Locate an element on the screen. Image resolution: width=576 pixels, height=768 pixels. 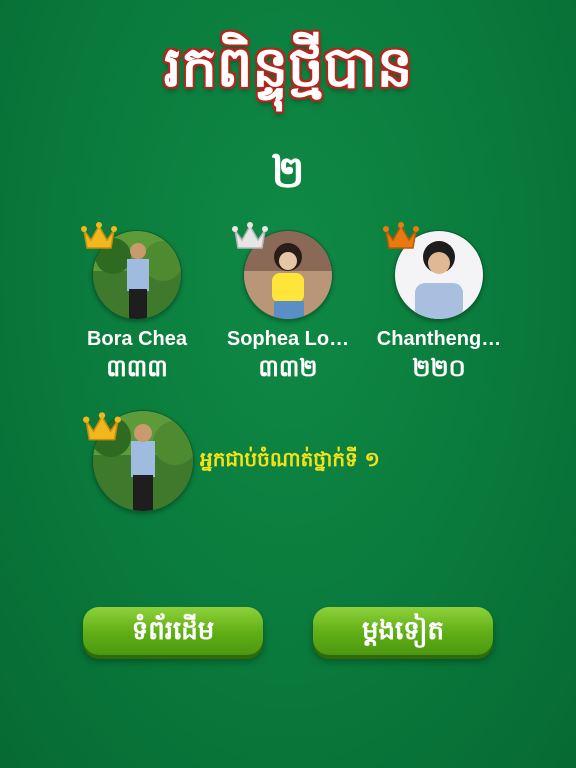
winner-label: អ្នកជាប់ចំណាត់ថ្នាក់ទី ១ is located at coordinates (290, 459).